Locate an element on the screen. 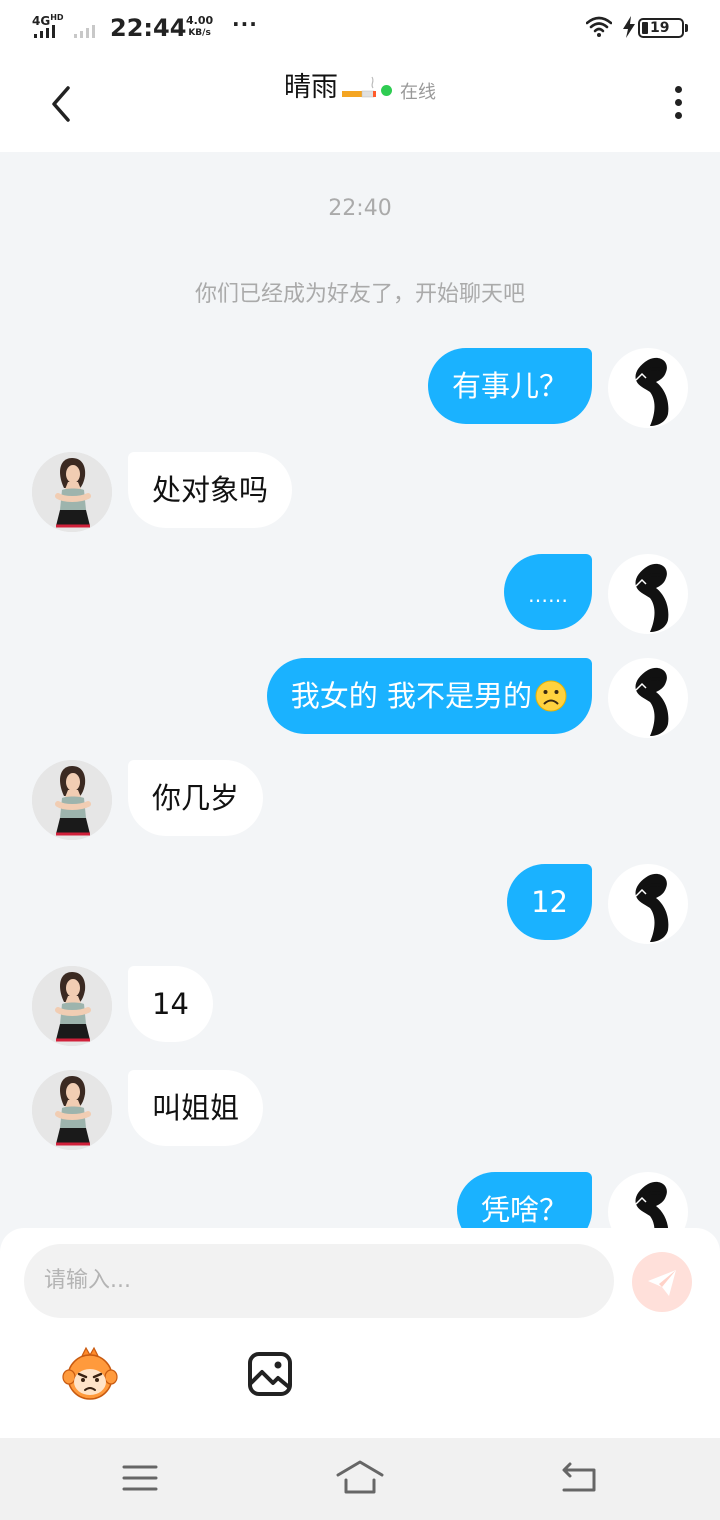 This screenshot has width=720, height=1520. image-picker-button is located at coordinates (270, 1374).